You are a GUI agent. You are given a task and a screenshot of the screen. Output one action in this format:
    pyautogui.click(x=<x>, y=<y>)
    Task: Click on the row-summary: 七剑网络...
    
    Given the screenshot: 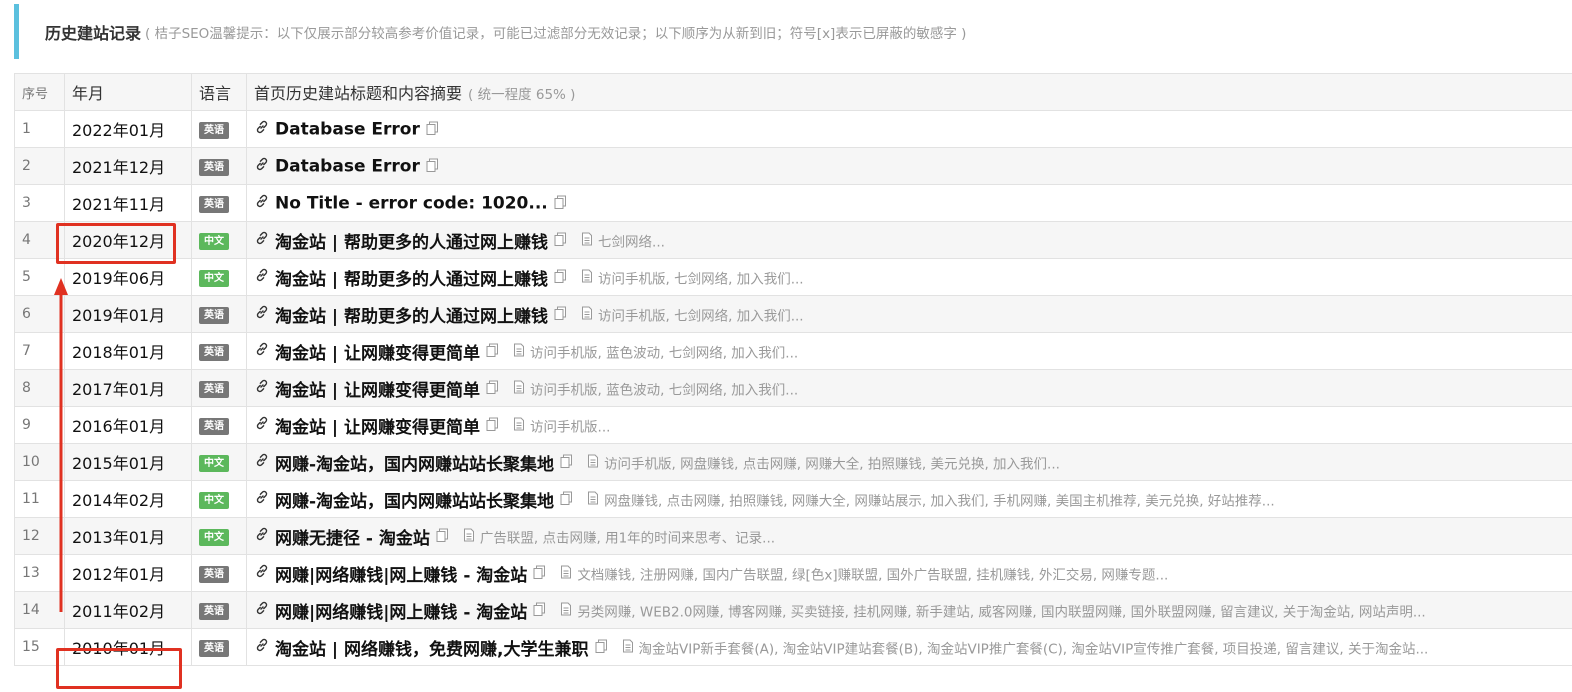 What is the action you would take?
    pyautogui.click(x=631, y=242)
    